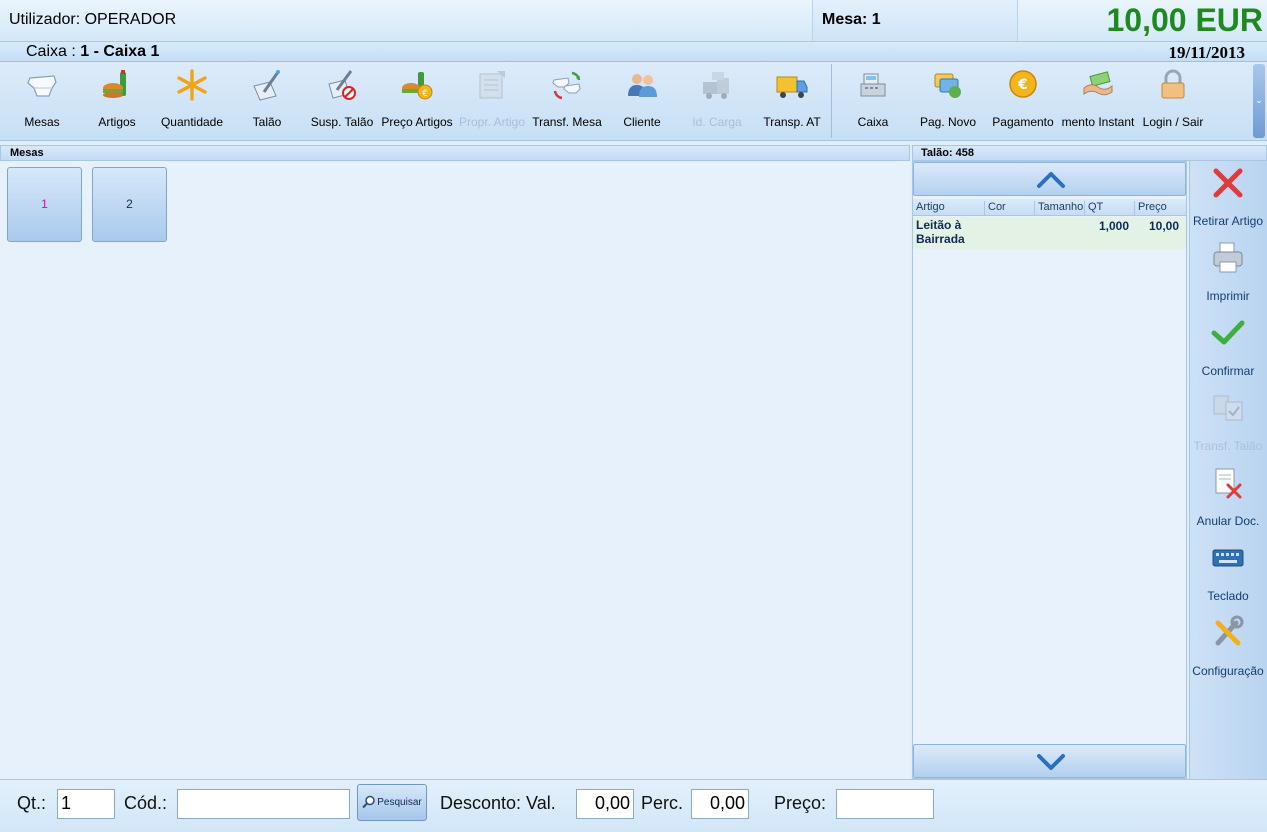 This screenshot has height=832, width=1267. I want to click on teclado-button: Teclado, so click(1228, 572).